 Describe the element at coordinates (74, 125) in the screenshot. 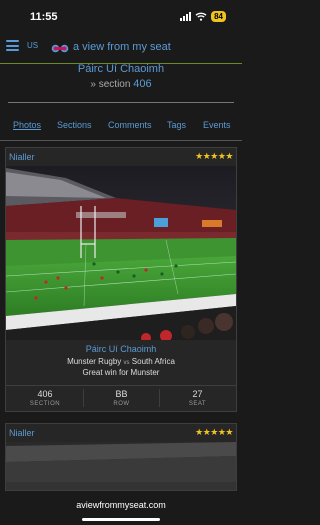

I see `tab-sections: Sections` at that location.